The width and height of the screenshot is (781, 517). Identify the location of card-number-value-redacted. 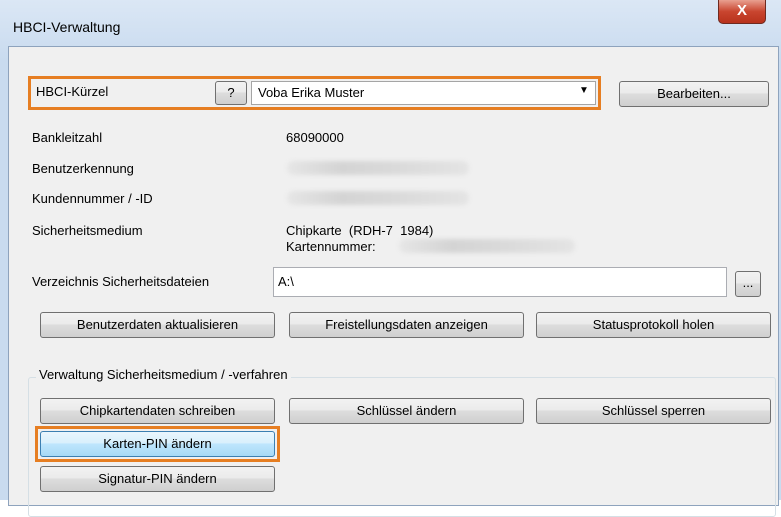
(487, 246).